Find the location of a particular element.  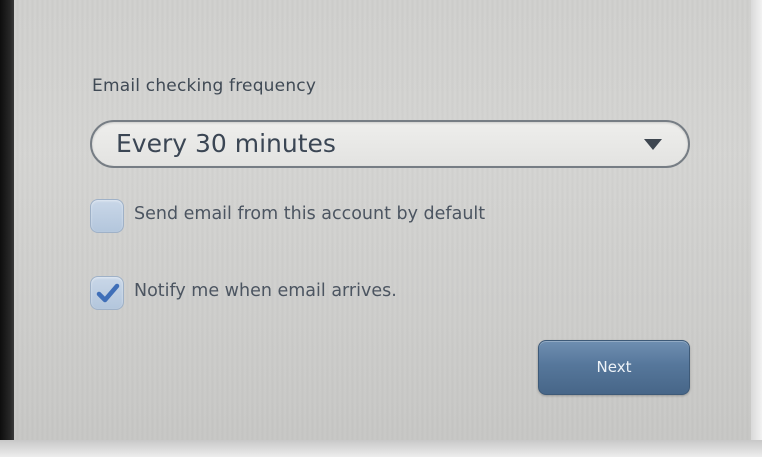

default-account-label: Send email from this account by default is located at coordinates (310, 214).